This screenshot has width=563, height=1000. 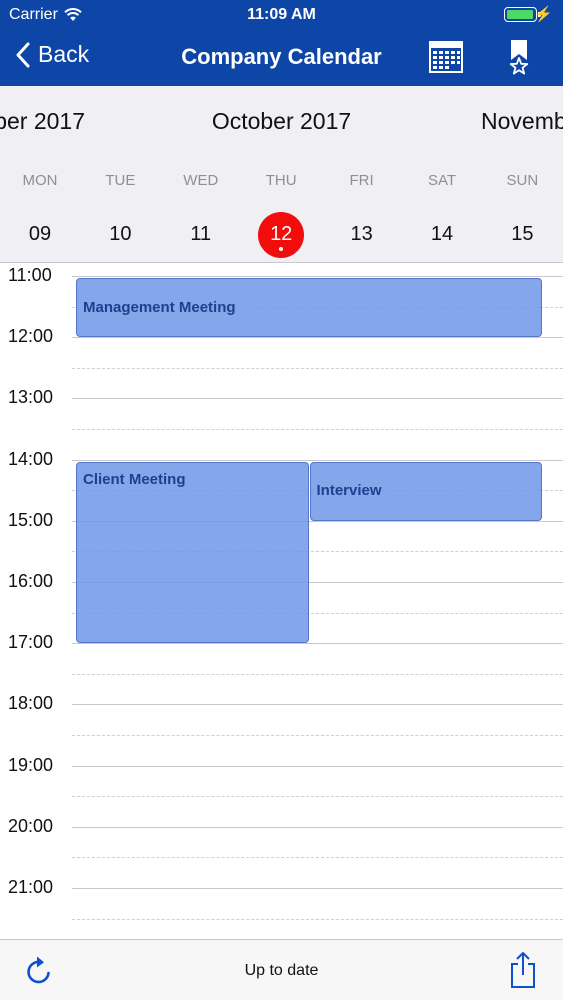 I want to click on weekday-sat: SAT, so click(x=442, y=180).